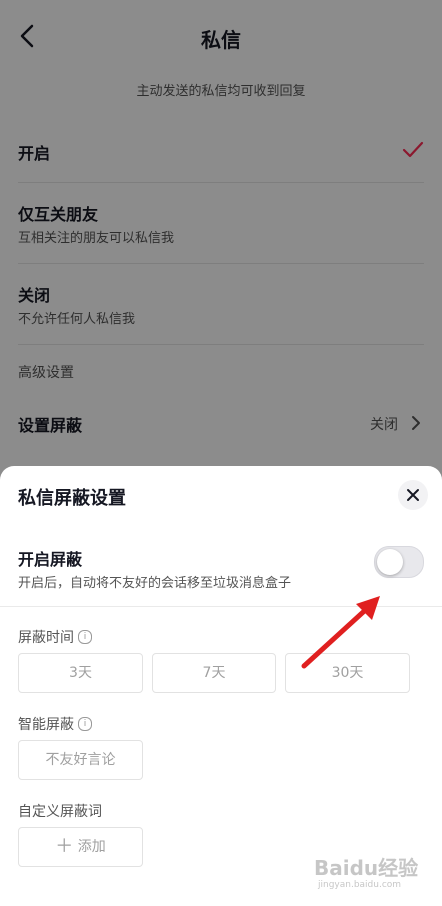 Image resolution: width=442 pixels, height=906 pixels. Describe the element at coordinates (80, 760) in the screenshot. I see `smart-option-unfriendly: 不友好言论` at that location.